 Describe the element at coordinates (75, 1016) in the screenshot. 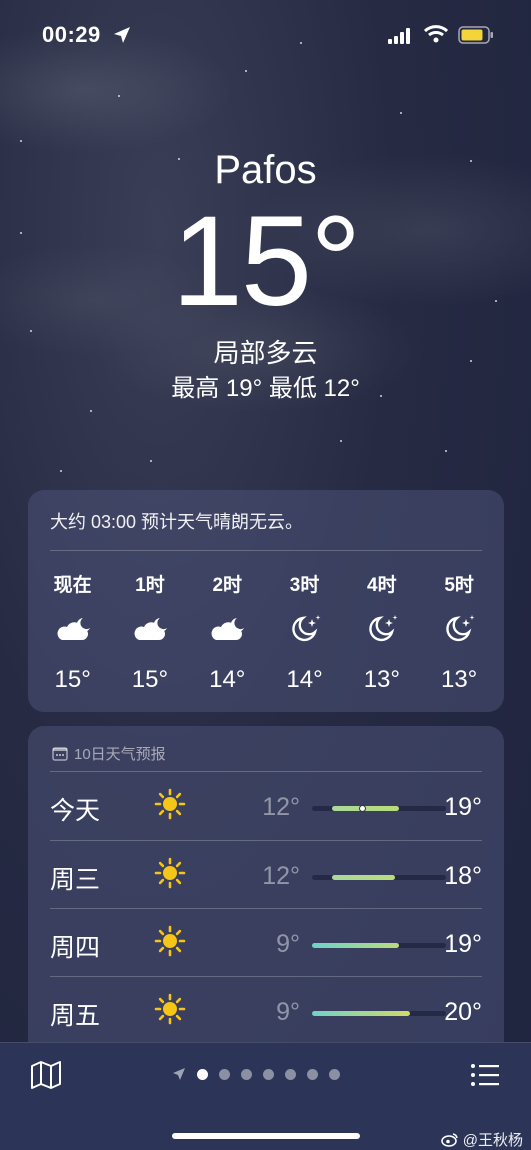

I see `day-label: 周五` at that location.